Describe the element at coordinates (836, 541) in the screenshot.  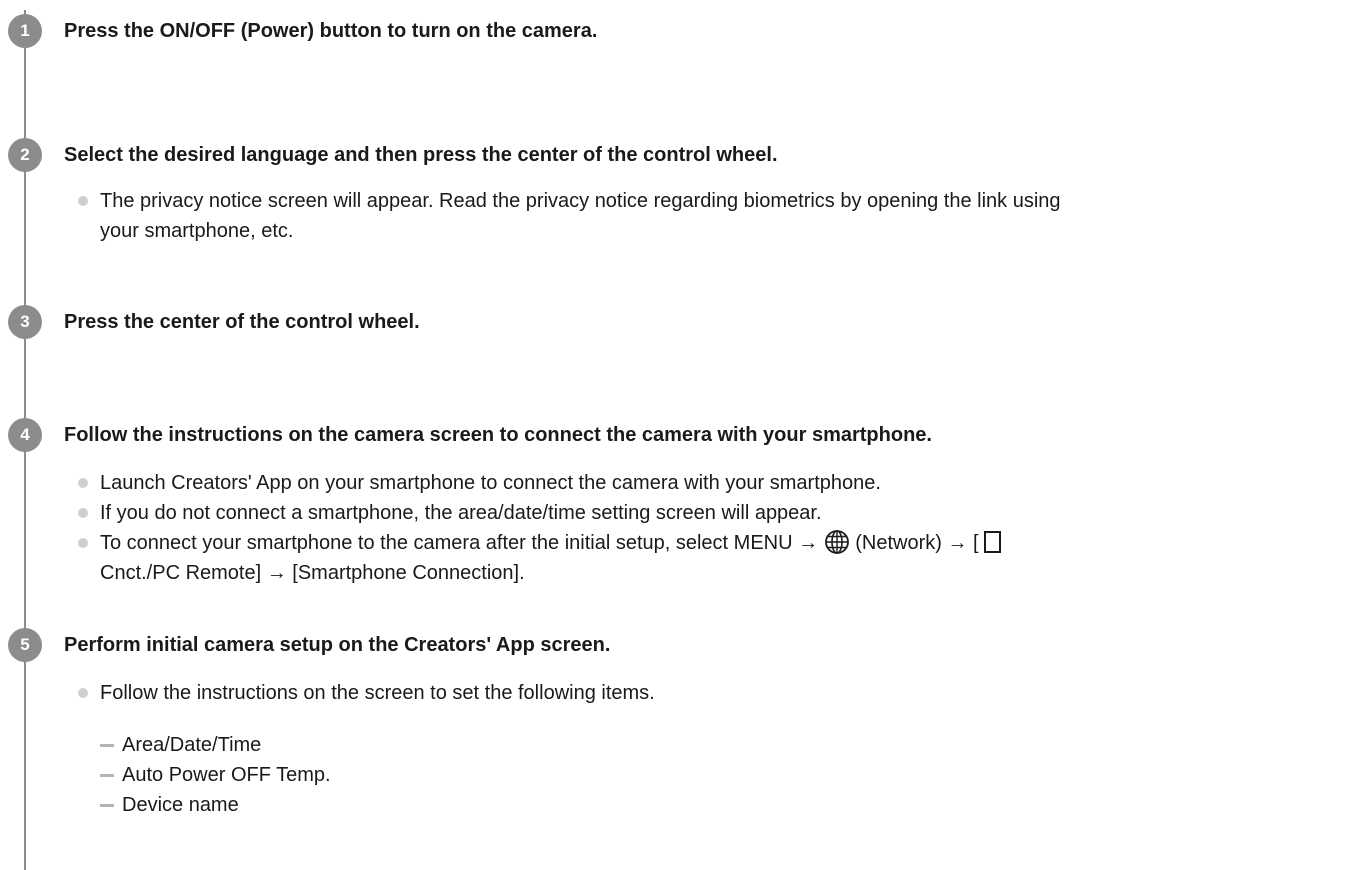
I see `globe-icon` at that location.